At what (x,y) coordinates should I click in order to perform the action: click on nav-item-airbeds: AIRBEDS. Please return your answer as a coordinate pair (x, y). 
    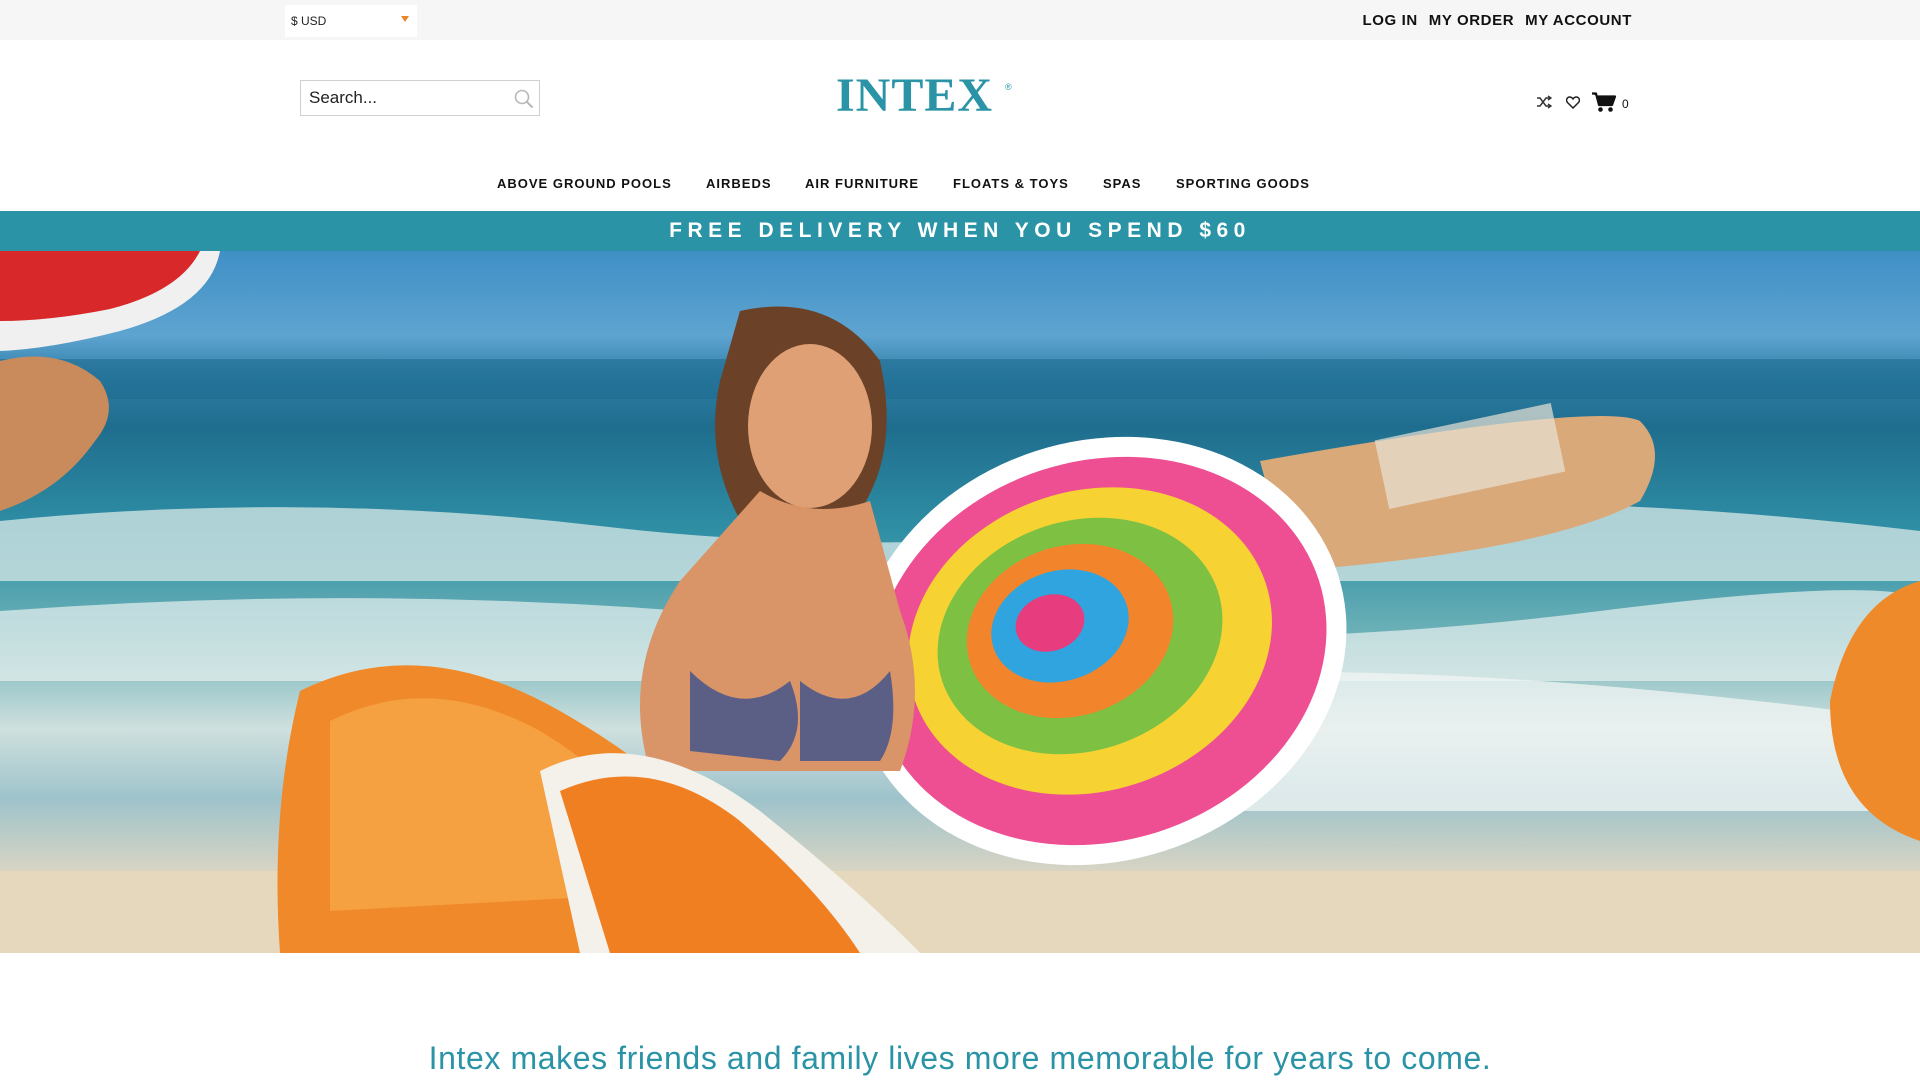
    Looking at the image, I should click on (739, 183).